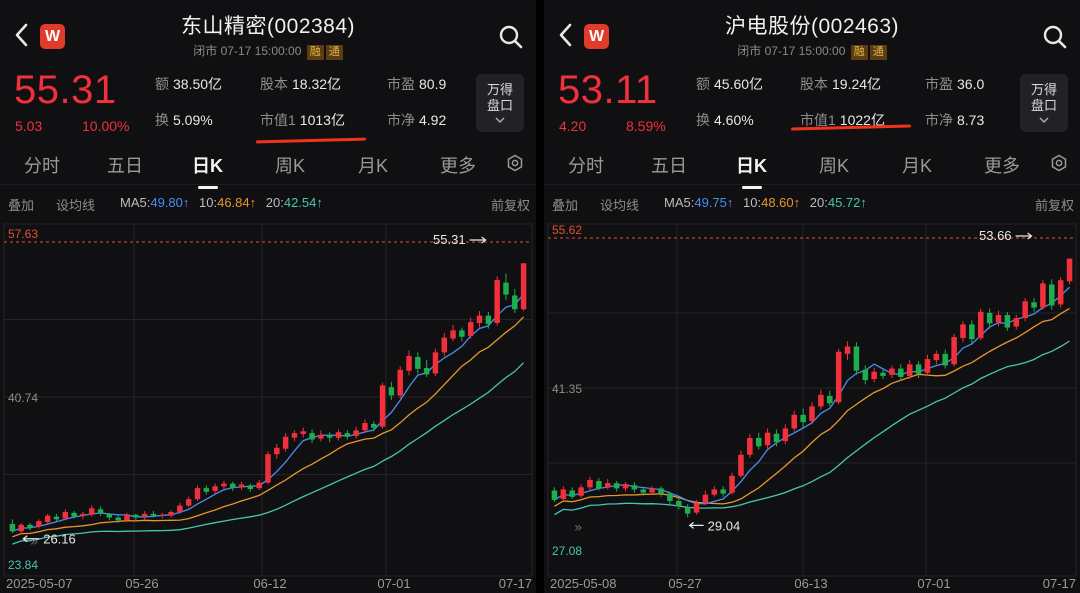 The image size is (1080, 593). Describe the element at coordinates (844, 202) in the screenshot. I see `ma20-value: 45.72` at that location.